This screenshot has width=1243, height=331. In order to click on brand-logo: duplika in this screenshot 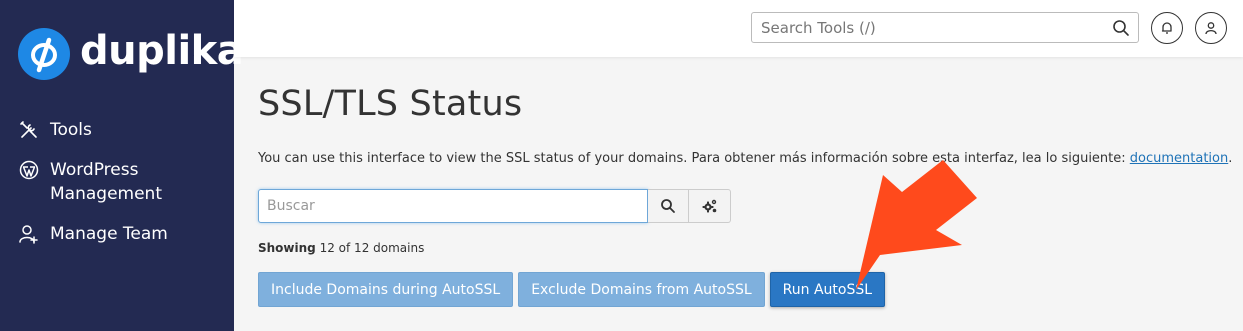, I will do `click(131, 54)`.